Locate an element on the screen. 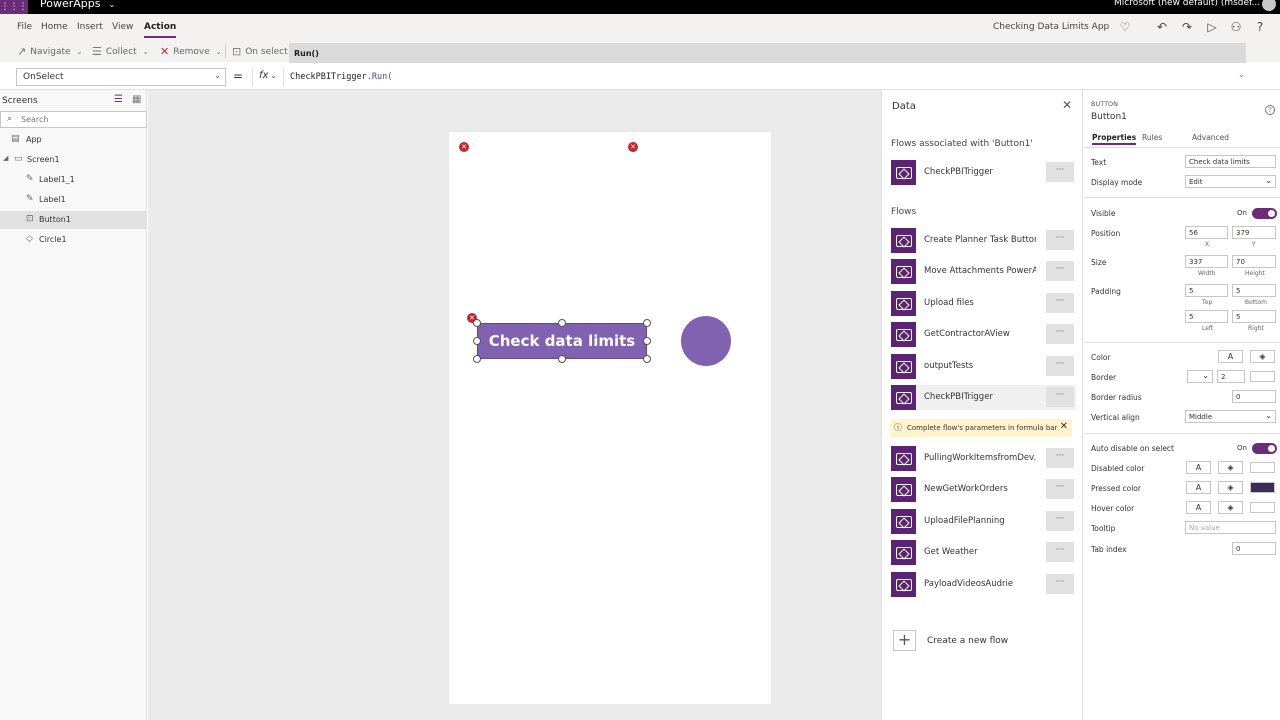  tree-item-app: ▤ App is located at coordinates (73, 140).